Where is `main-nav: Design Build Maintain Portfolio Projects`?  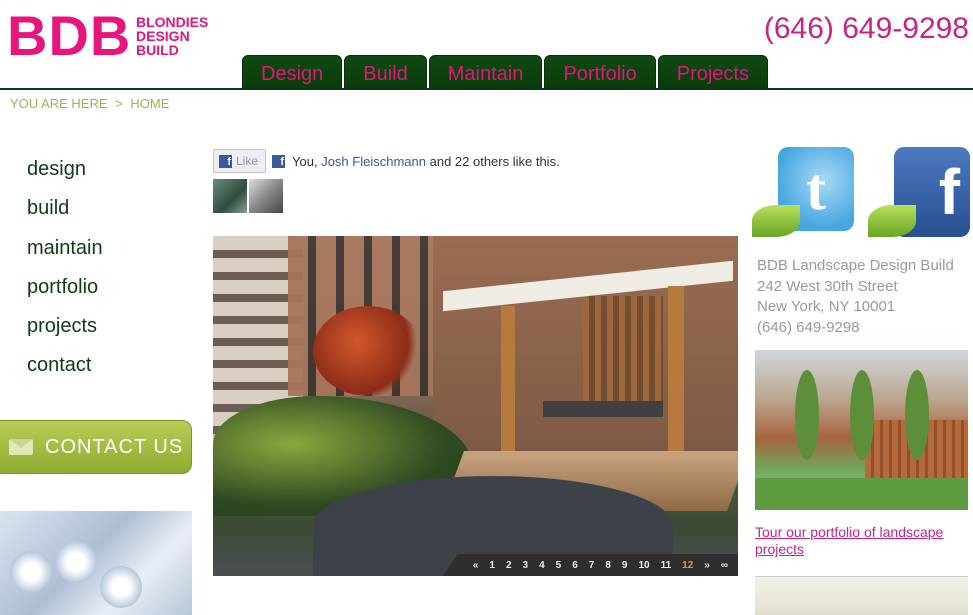 main-nav: Design Build Maintain Portfolio Projects is located at coordinates (505, 72).